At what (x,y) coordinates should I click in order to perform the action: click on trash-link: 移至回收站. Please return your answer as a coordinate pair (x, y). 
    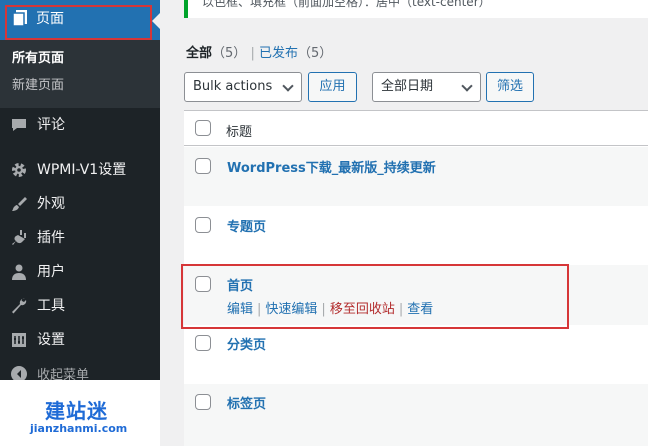
    Looking at the image, I should click on (362, 309).